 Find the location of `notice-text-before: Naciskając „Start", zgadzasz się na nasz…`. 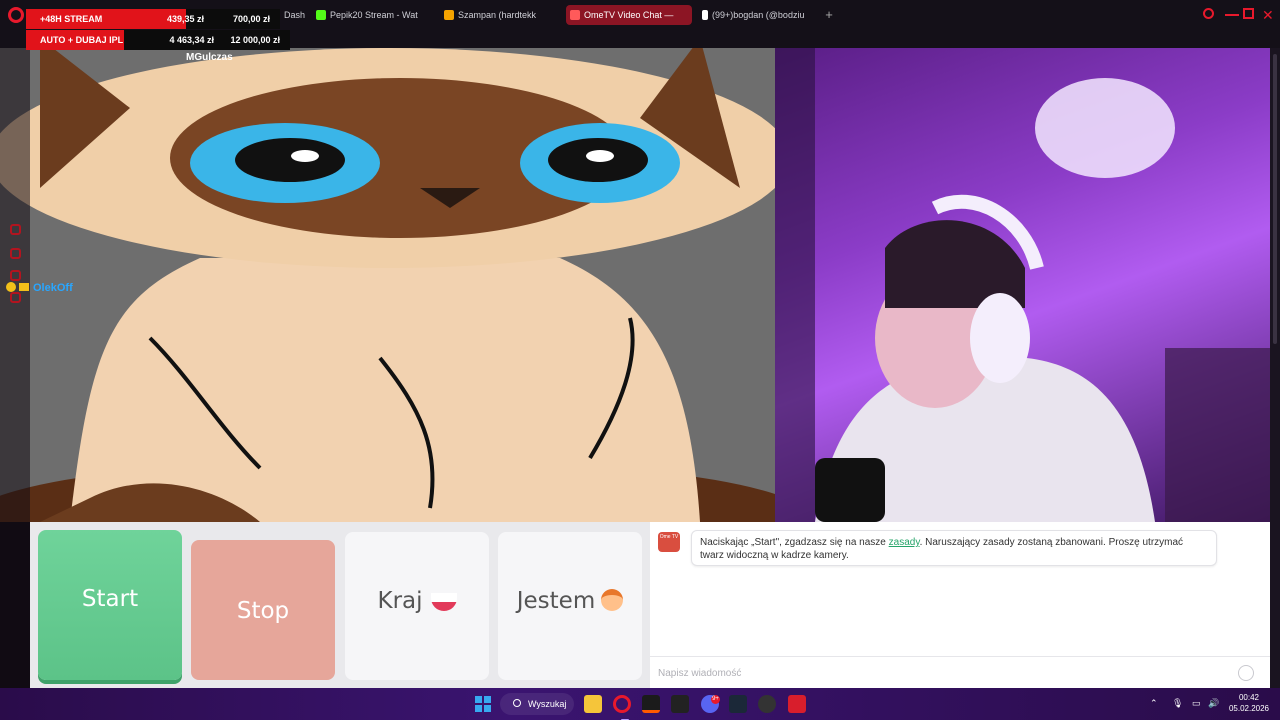

notice-text-before: Naciskając „Start", zgadzasz się na nasz… is located at coordinates (794, 542).